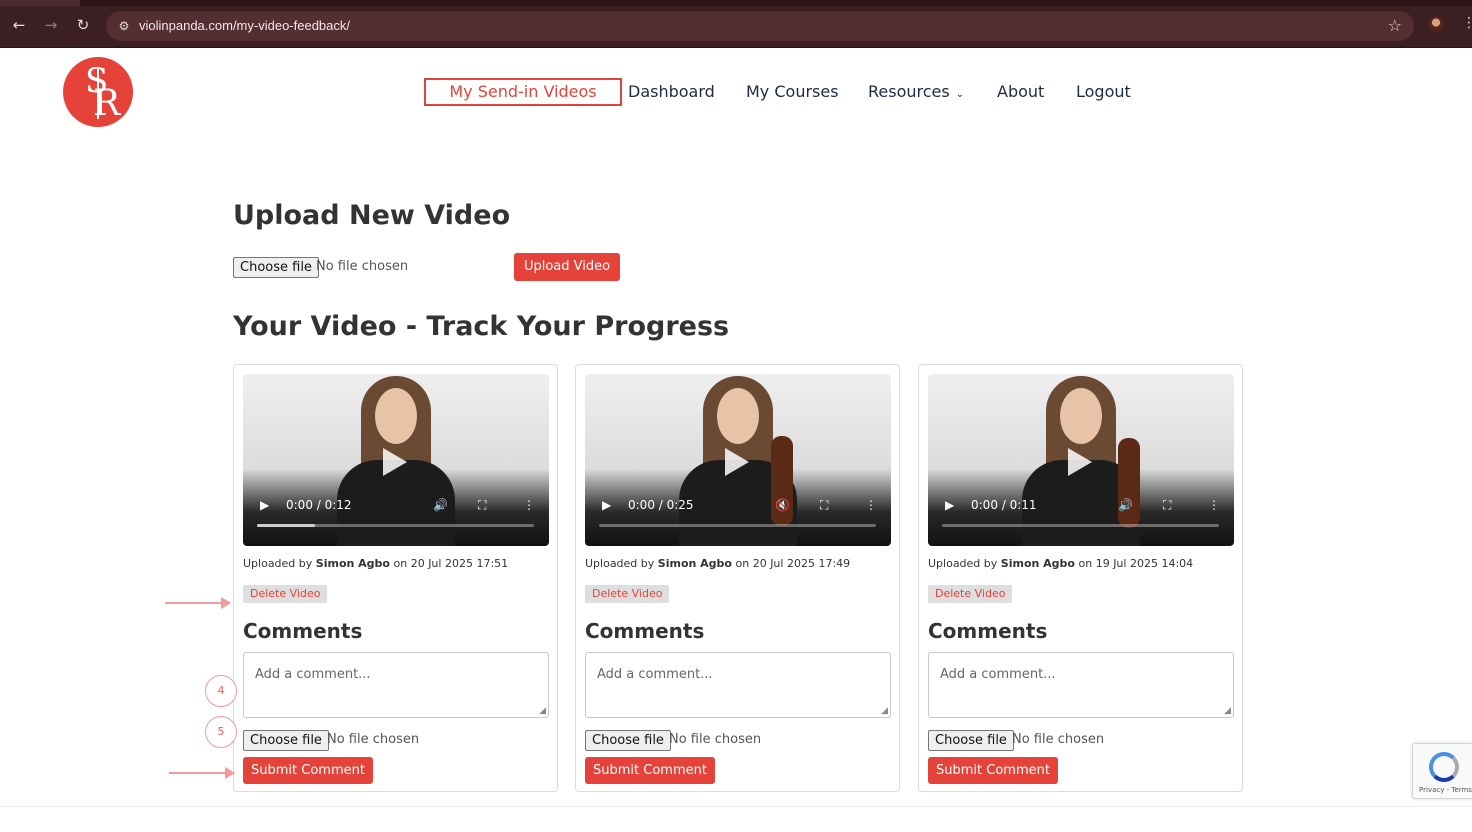 The image size is (1472, 832). I want to click on site-settings-icon: ⚙, so click(124, 26).